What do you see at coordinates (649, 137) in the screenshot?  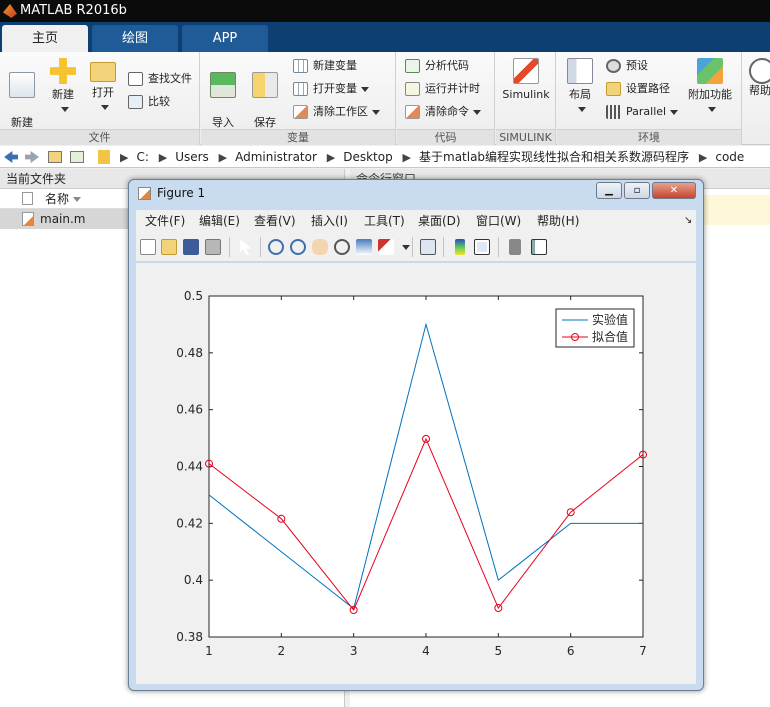 I see `group-label-environment: 环境` at bounding box center [649, 137].